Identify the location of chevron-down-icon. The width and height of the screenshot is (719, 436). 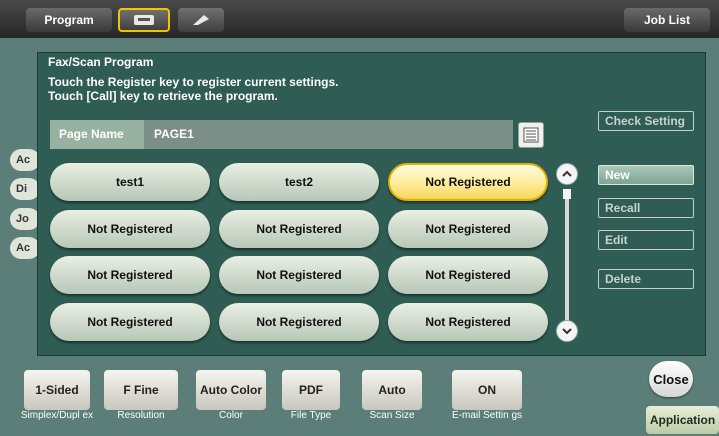
(567, 331).